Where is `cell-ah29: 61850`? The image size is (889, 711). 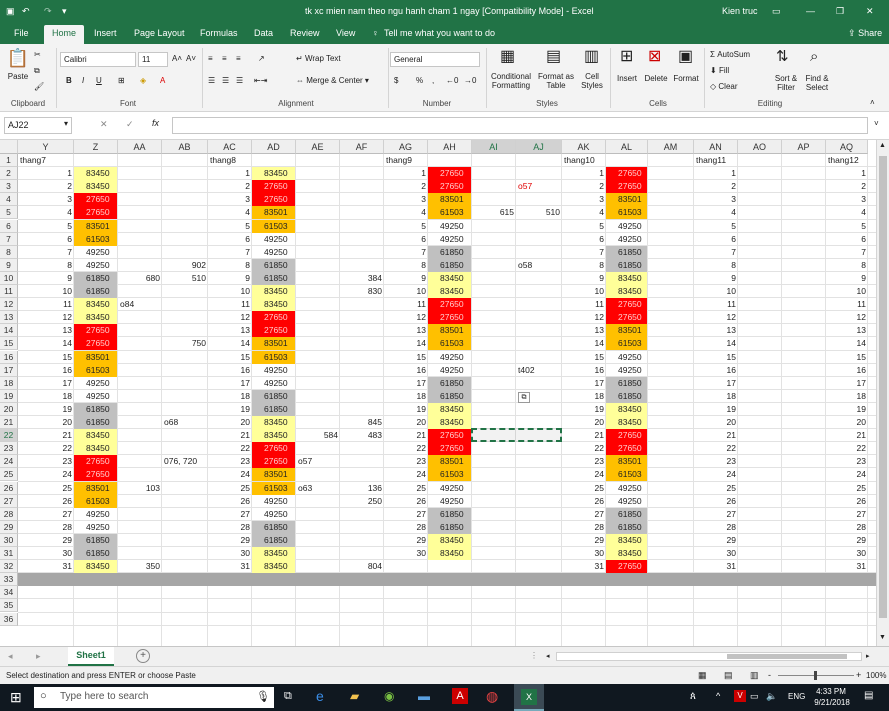 cell-ah29: 61850 is located at coordinates (449, 527).